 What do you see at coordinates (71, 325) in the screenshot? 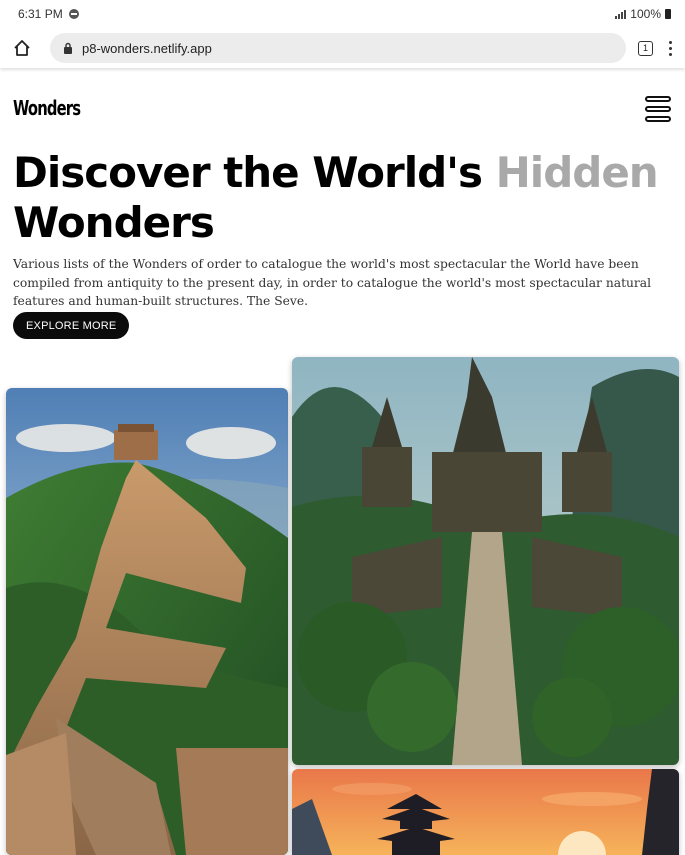
I see `explore-more-button: EXPLORE MORE` at bounding box center [71, 325].